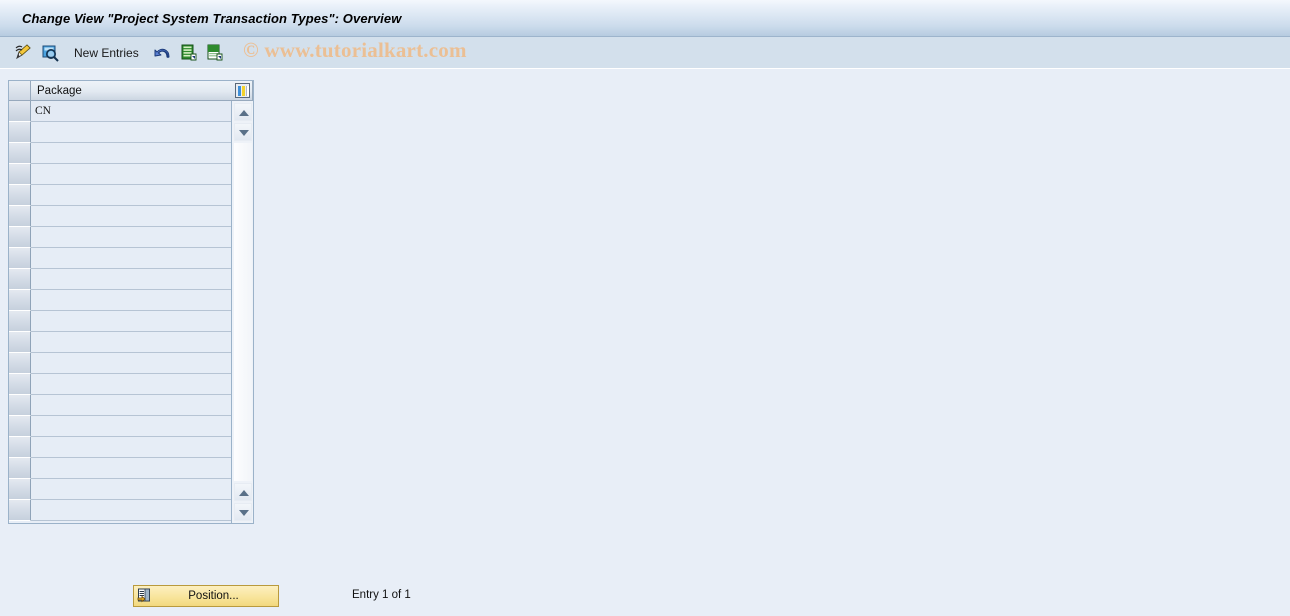 The height and width of the screenshot is (616, 1290). I want to click on variant-icon, so click(215, 53).